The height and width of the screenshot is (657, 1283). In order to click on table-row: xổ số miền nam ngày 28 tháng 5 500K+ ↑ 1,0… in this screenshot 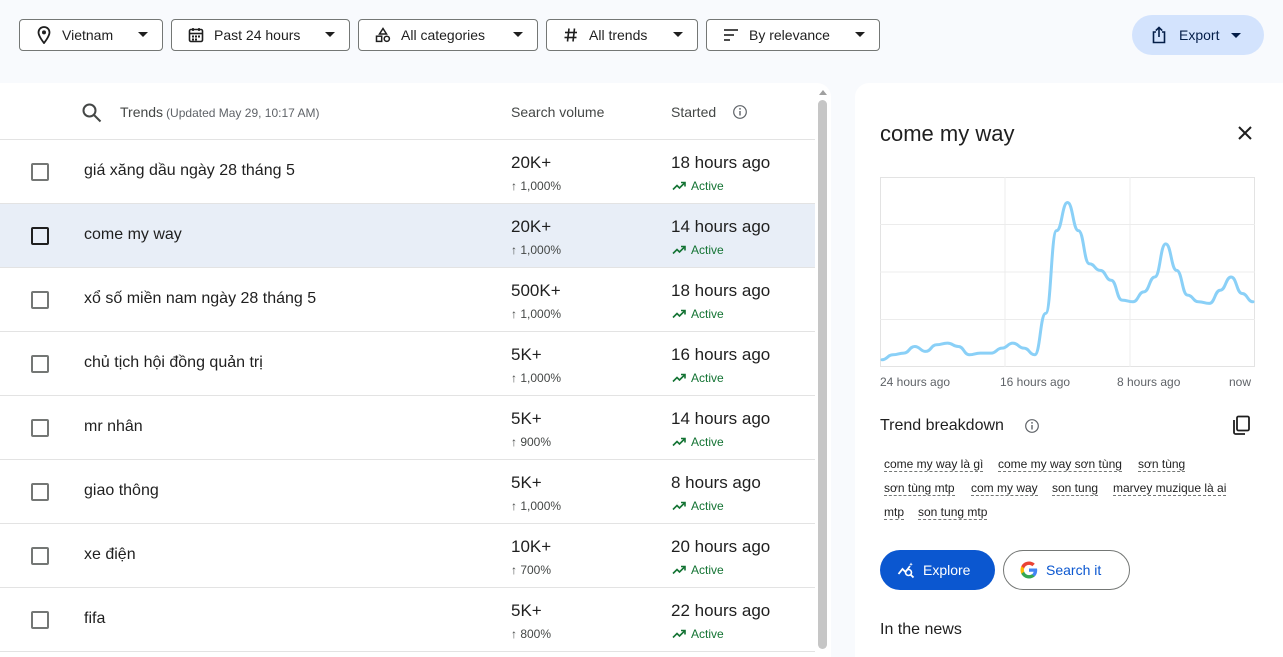, I will do `click(407, 300)`.